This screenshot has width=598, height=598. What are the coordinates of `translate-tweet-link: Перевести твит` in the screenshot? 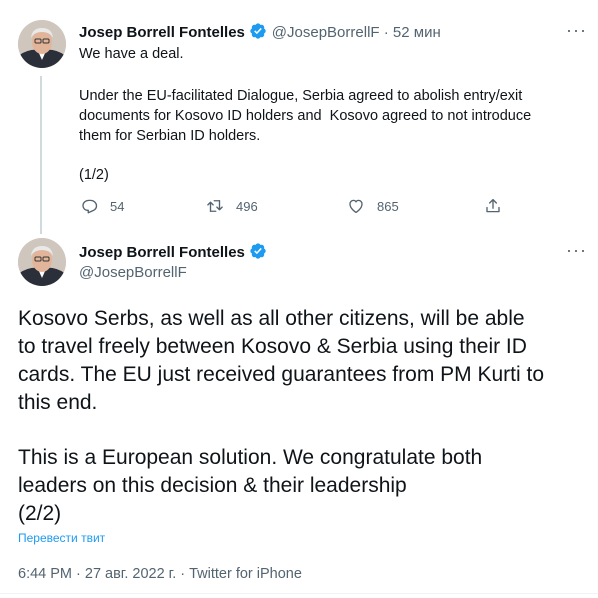 It's located at (61, 538).